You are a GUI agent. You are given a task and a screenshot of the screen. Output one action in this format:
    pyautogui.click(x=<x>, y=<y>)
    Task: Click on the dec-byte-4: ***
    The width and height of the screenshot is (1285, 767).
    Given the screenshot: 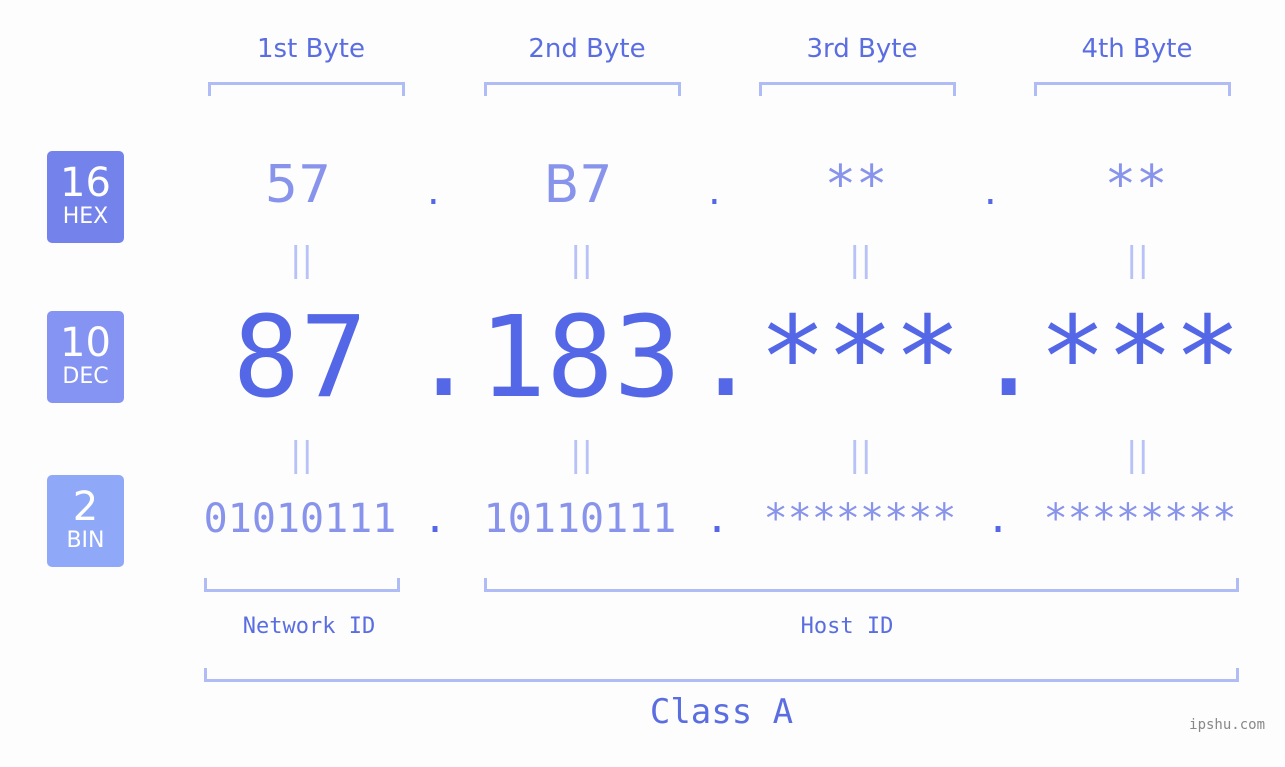 What is the action you would take?
    pyautogui.click(x=1140, y=358)
    